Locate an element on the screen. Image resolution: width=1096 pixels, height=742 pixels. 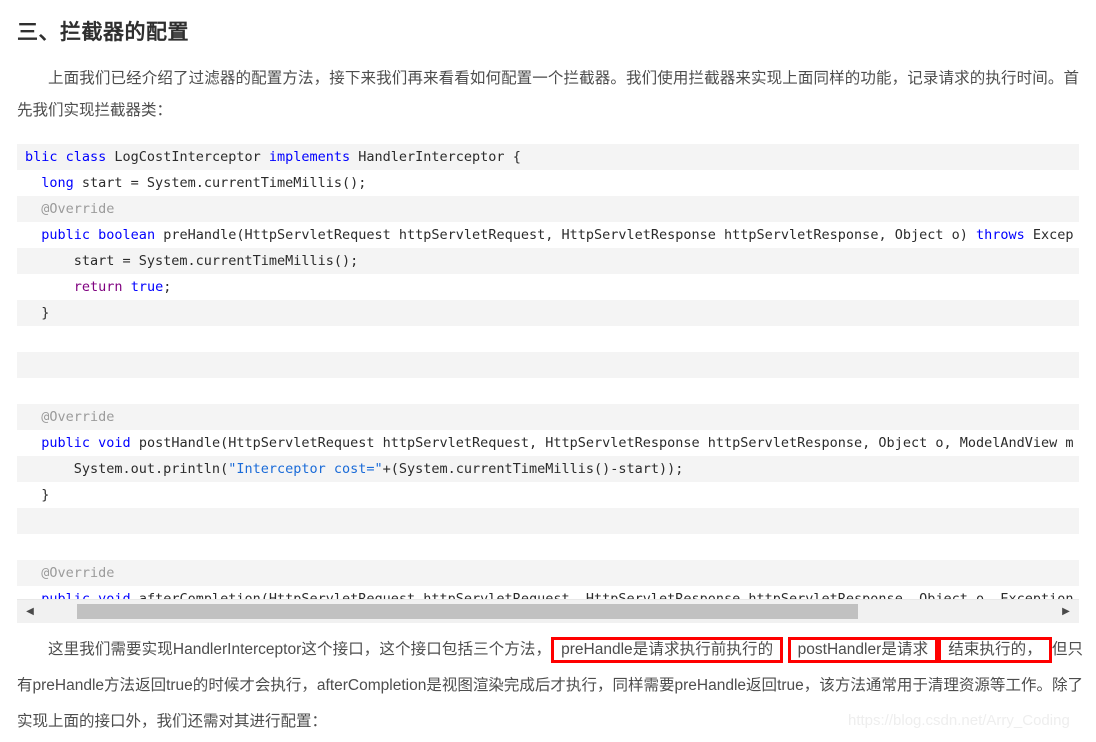
code-token: "Interceptor cost=" is located at coordinates (305, 469).